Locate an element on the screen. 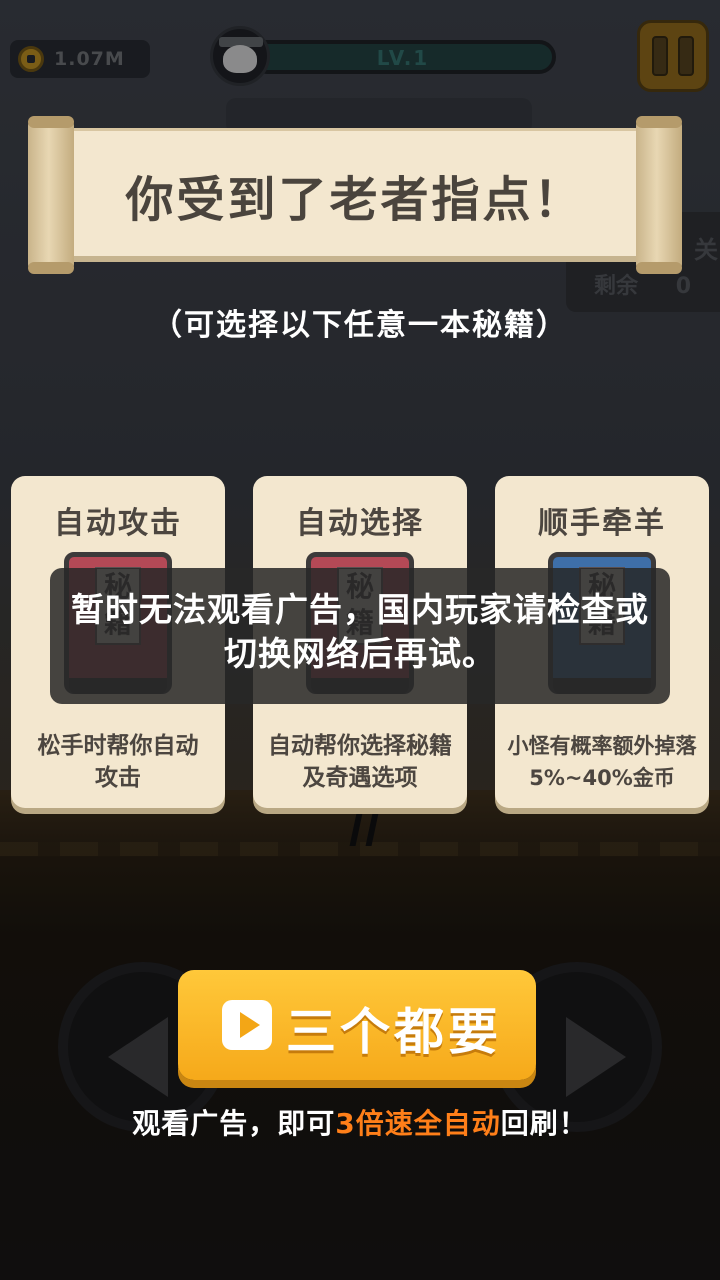 The height and width of the screenshot is (1280, 720). take-all-label: 三个都要 is located at coordinates (394, 1032).